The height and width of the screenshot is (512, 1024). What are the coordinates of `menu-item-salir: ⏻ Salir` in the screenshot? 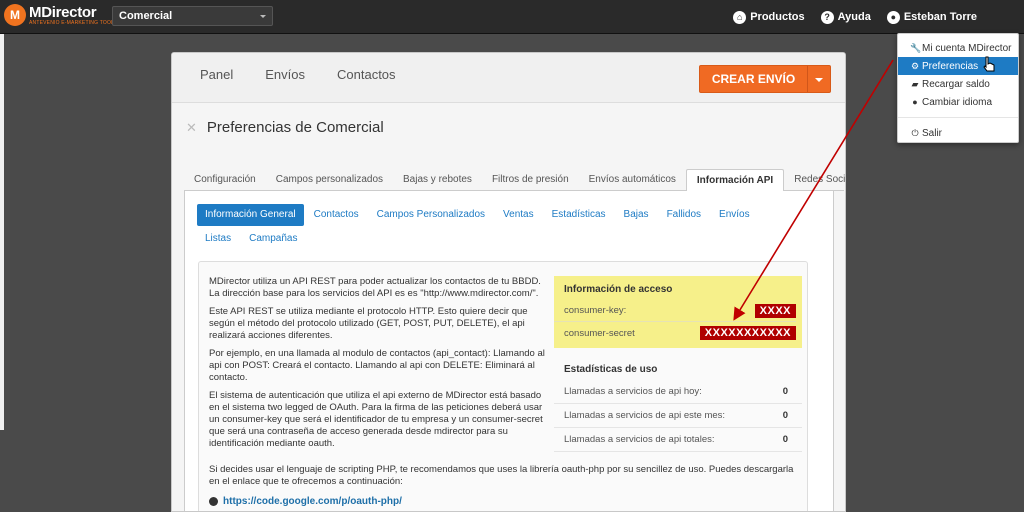 It's located at (958, 133).